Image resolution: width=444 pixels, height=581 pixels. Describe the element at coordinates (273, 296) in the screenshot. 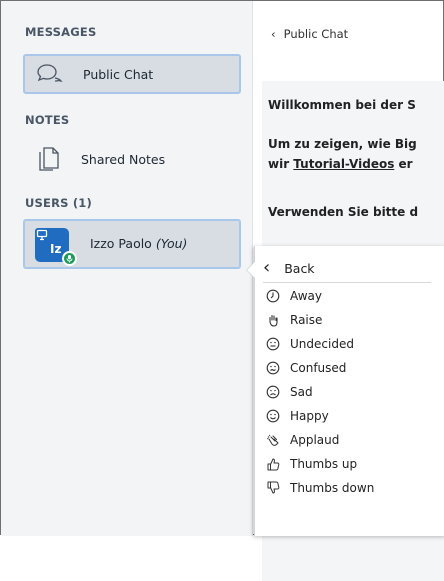

I see `clock-icon` at that location.